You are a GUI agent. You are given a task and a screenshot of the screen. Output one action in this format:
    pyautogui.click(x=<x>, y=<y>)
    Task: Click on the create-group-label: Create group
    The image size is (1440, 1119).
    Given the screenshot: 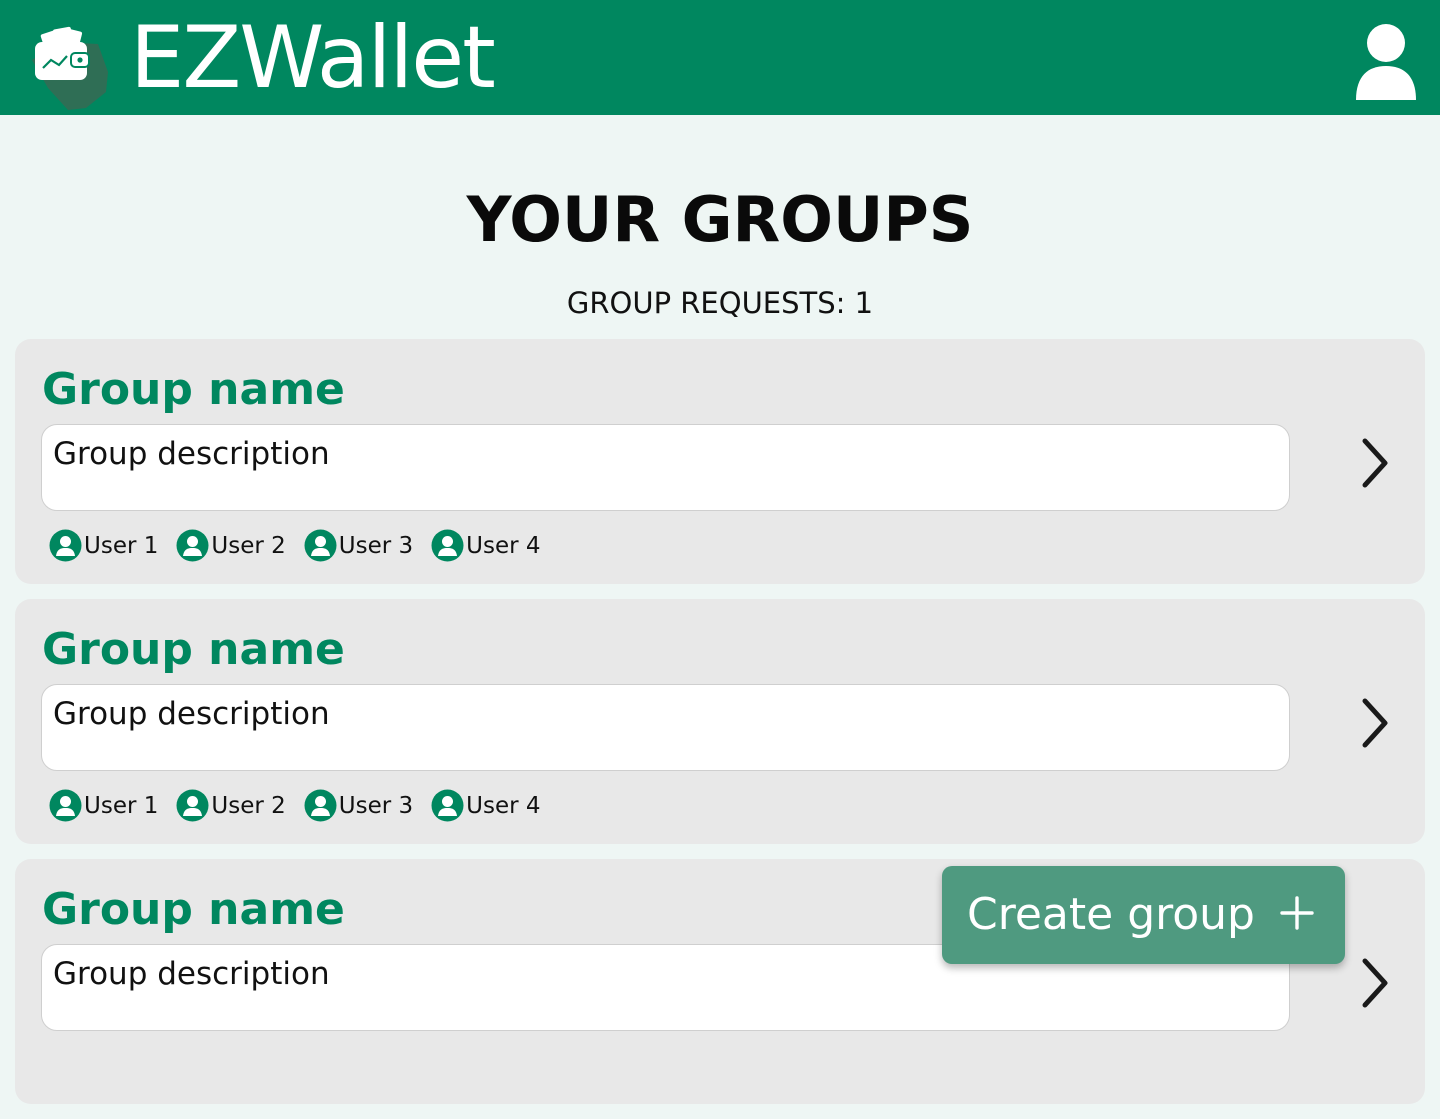 What is the action you would take?
    pyautogui.click(x=1111, y=914)
    